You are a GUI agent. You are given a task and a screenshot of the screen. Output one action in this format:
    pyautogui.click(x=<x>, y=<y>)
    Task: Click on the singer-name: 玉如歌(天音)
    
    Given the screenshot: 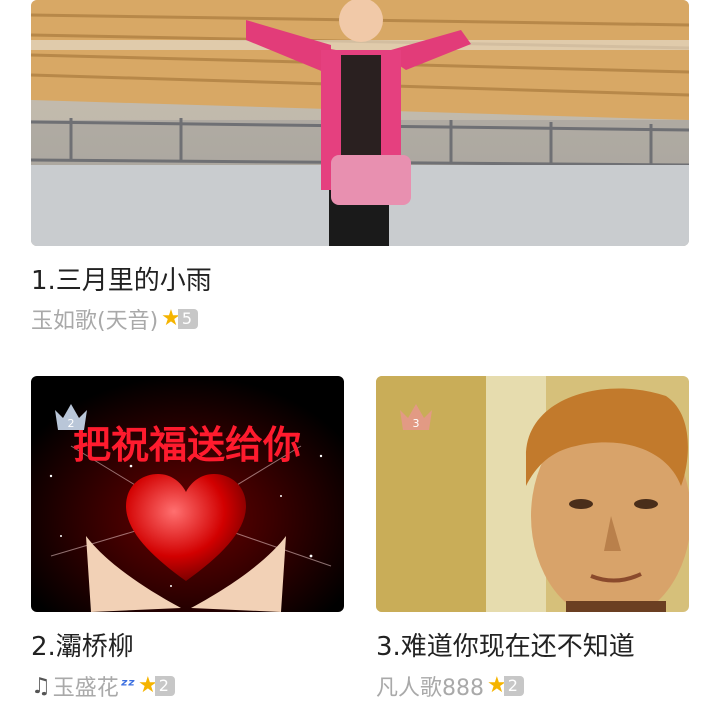 What is the action you would take?
    pyautogui.click(x=94, y=319)
    